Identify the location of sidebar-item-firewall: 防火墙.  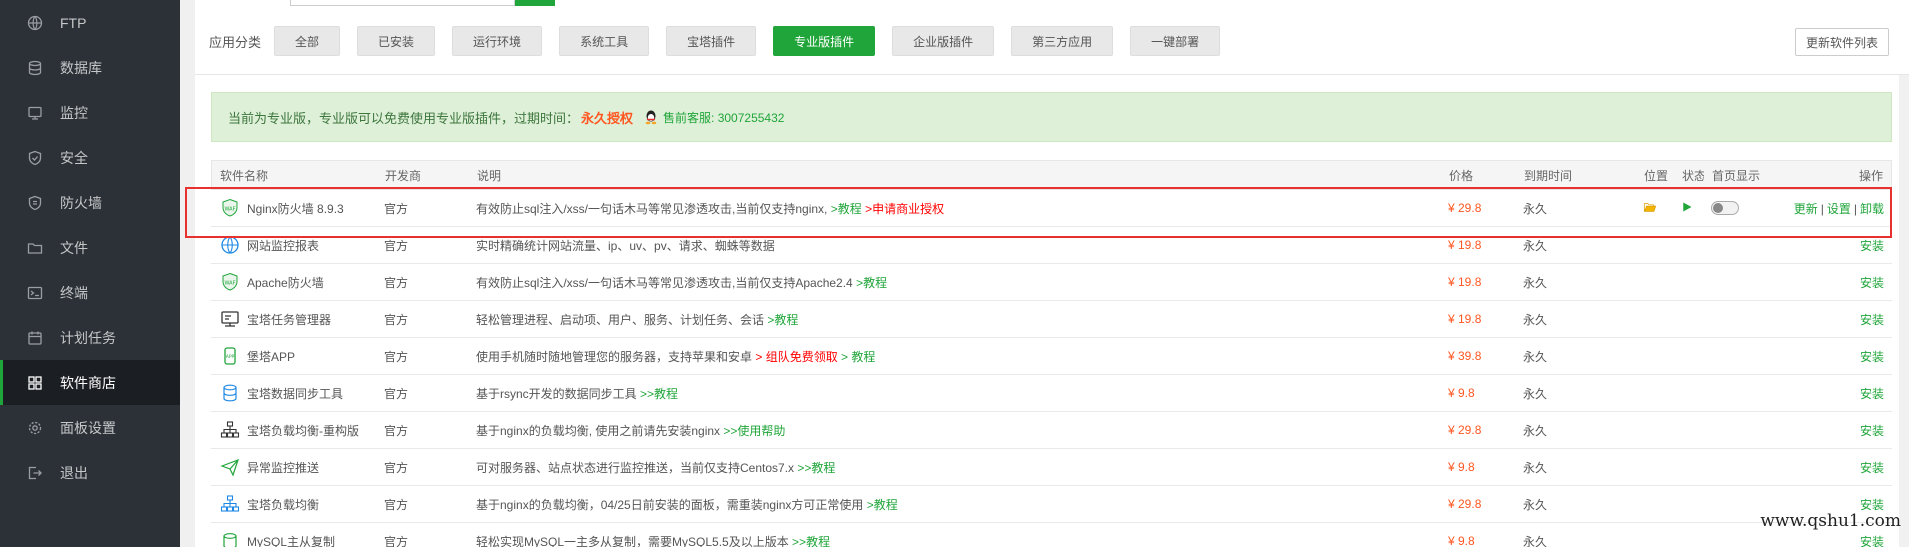
(90, 202).